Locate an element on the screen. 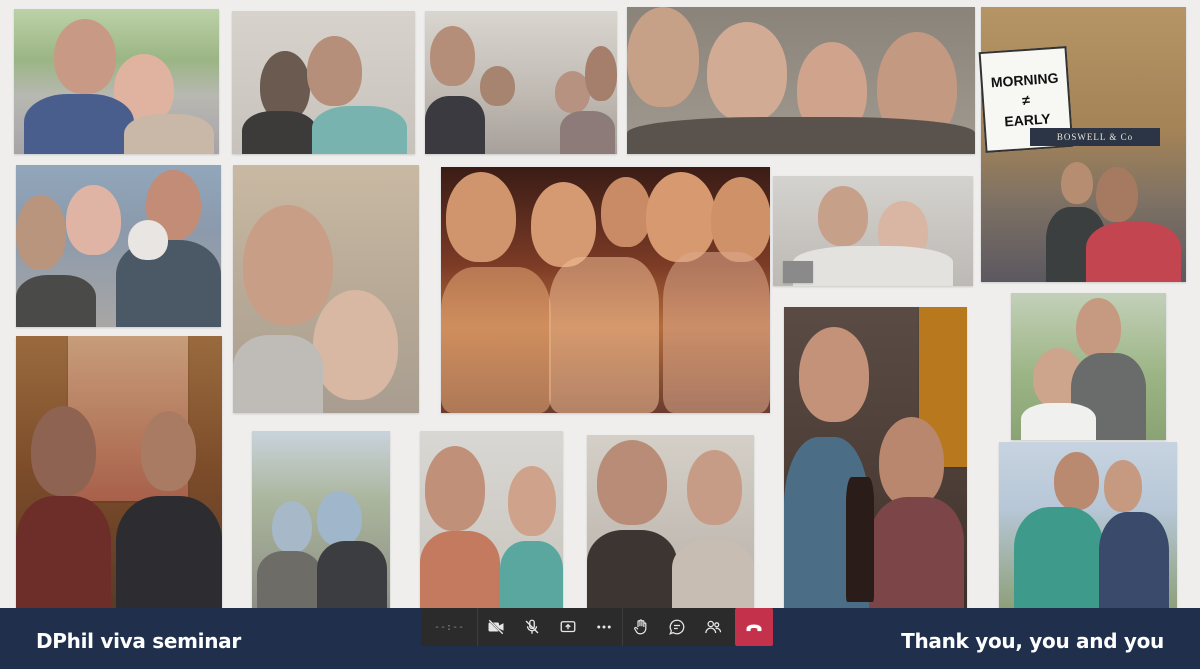 This screenshot has width=1200, height=669. sign-line-2: ≠ is located at coordinates (1026, 99).